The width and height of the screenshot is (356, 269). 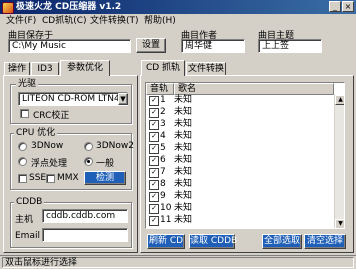 What do you see at coordinates (85, 216) in the screenshot?
I see `cddb-host-field: cddb.cddb.com` at bounding box center [85, 216].